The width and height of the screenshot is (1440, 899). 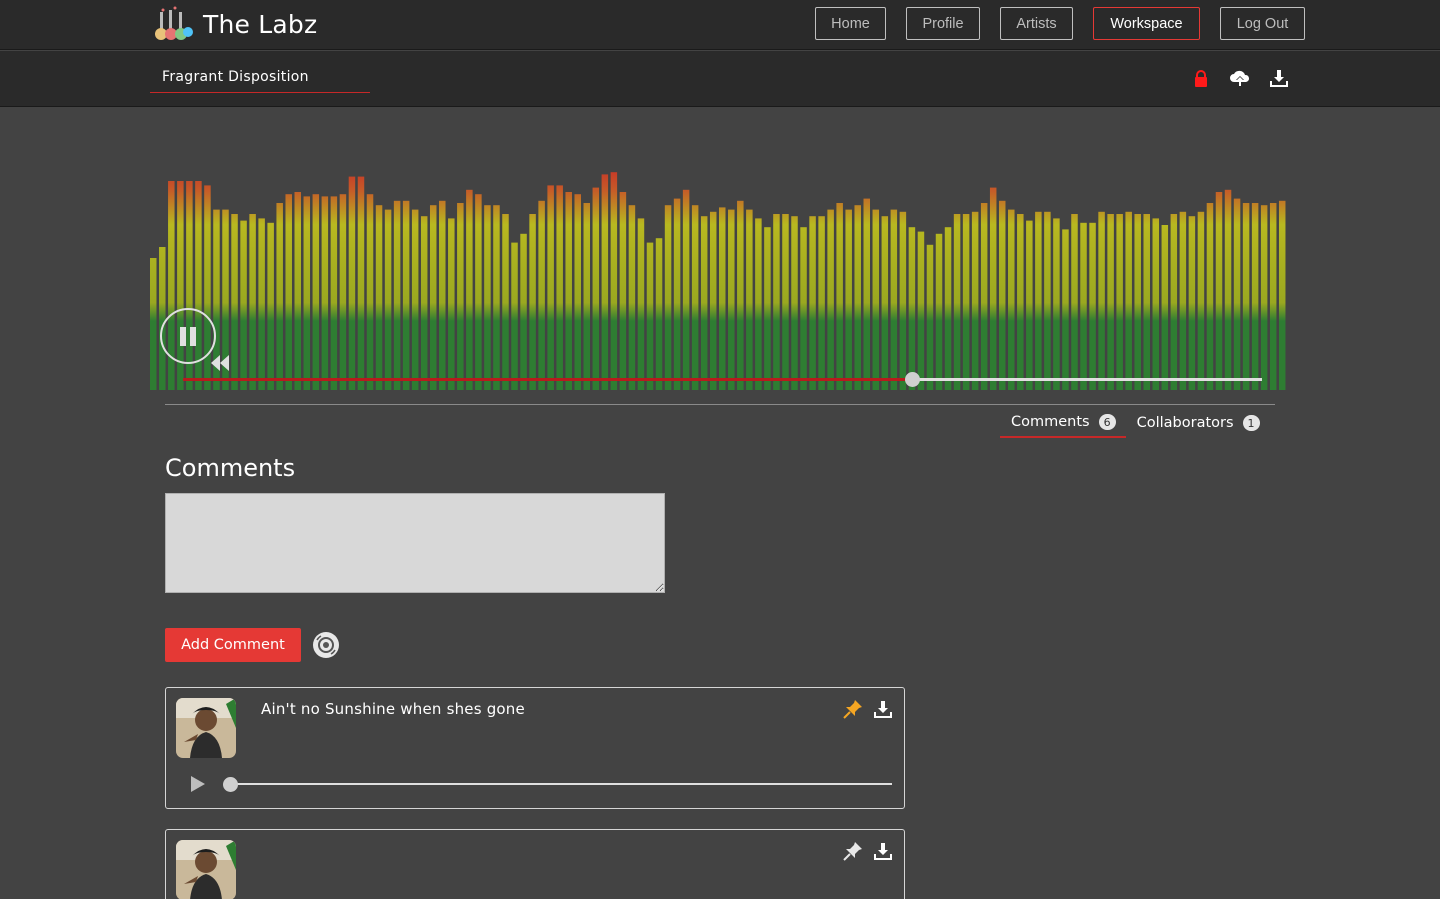 What do you see at coordinates (220, 363) in the screenshot?
I see `rewind-icon` at bounding box center [220, 363].